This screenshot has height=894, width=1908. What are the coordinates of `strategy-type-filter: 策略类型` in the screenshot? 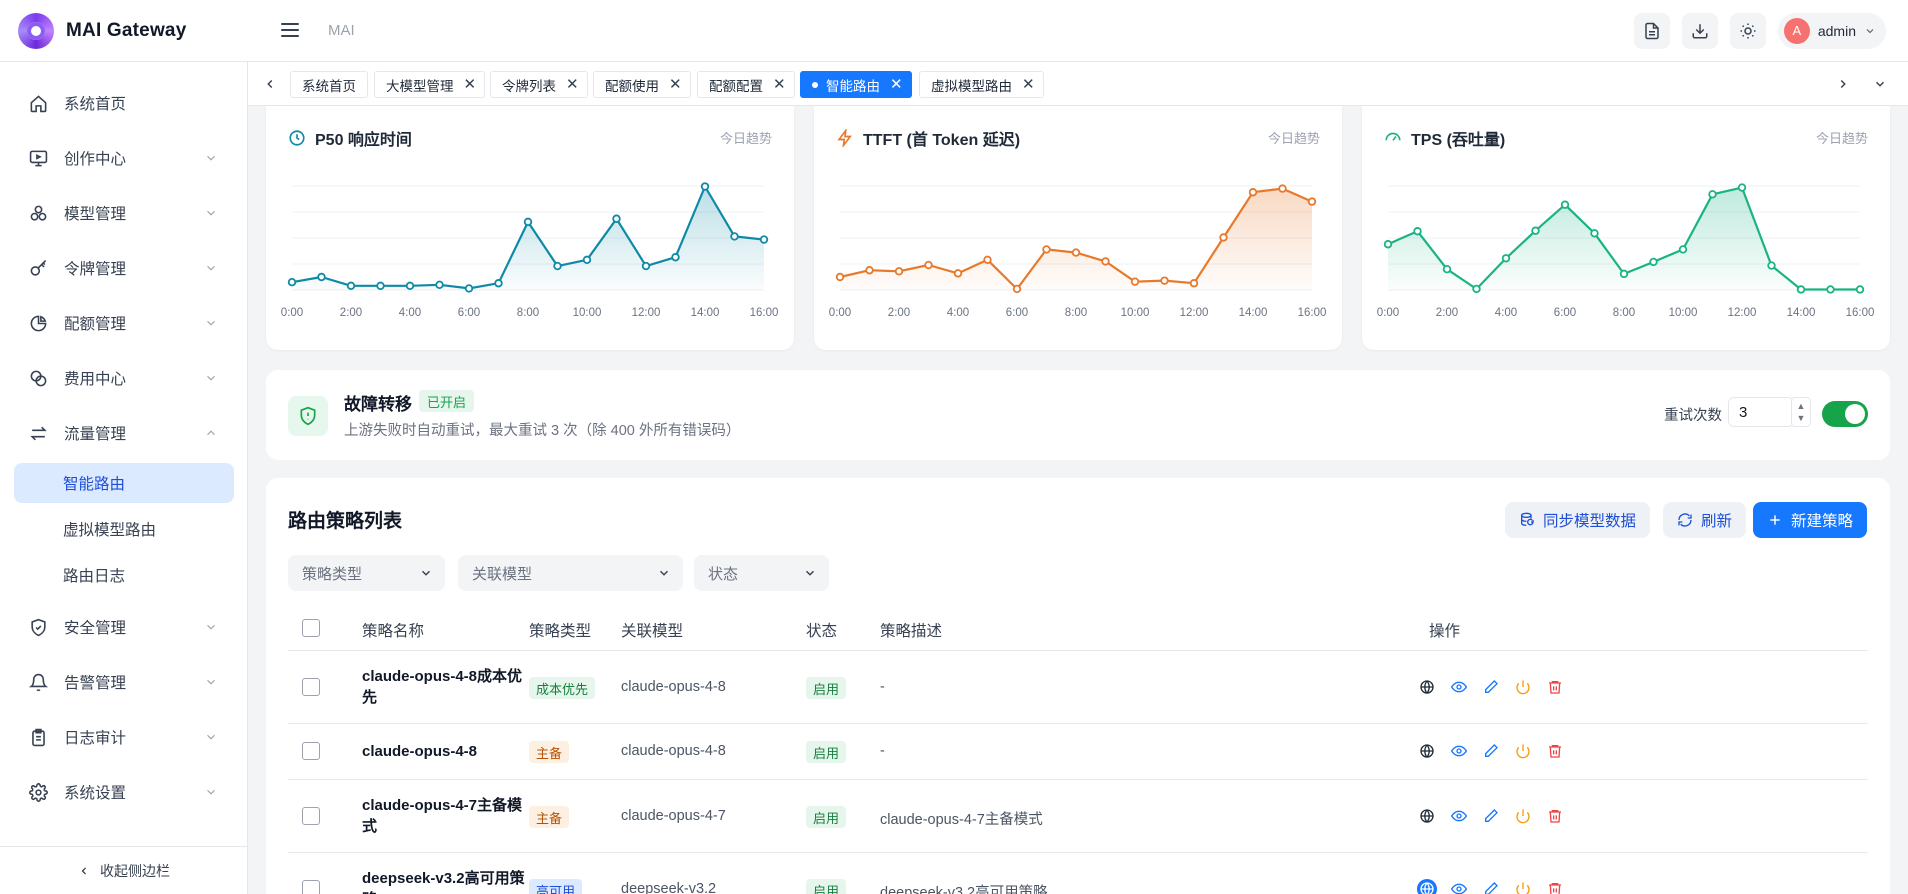 It's located at (366, 573).